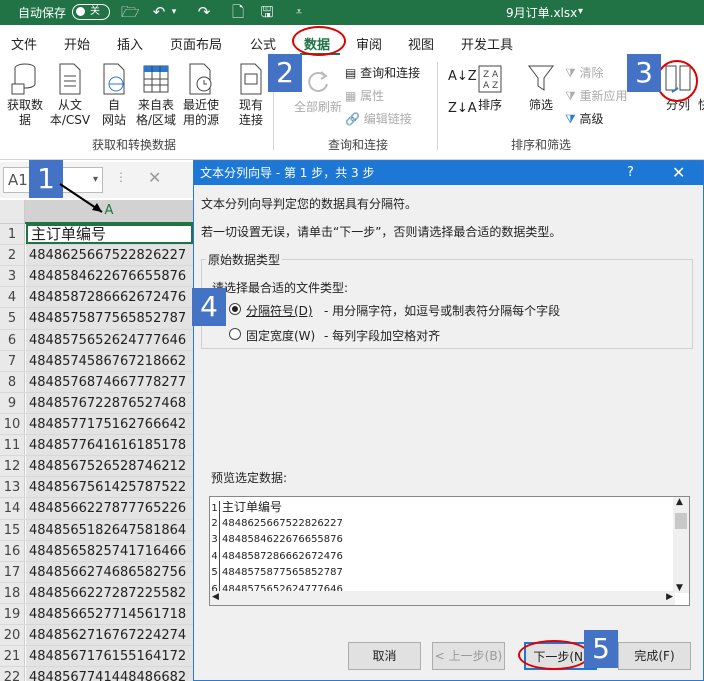  Describe the element at coordinates (369, 43) in the screenshot. I see `tab-review: 审阅` at that location.